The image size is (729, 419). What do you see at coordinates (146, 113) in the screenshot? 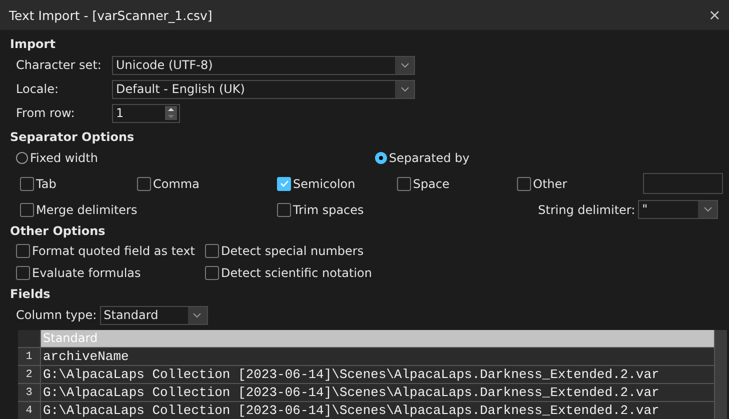
I see `spin-field: 1` at bounding box center [146, 113].